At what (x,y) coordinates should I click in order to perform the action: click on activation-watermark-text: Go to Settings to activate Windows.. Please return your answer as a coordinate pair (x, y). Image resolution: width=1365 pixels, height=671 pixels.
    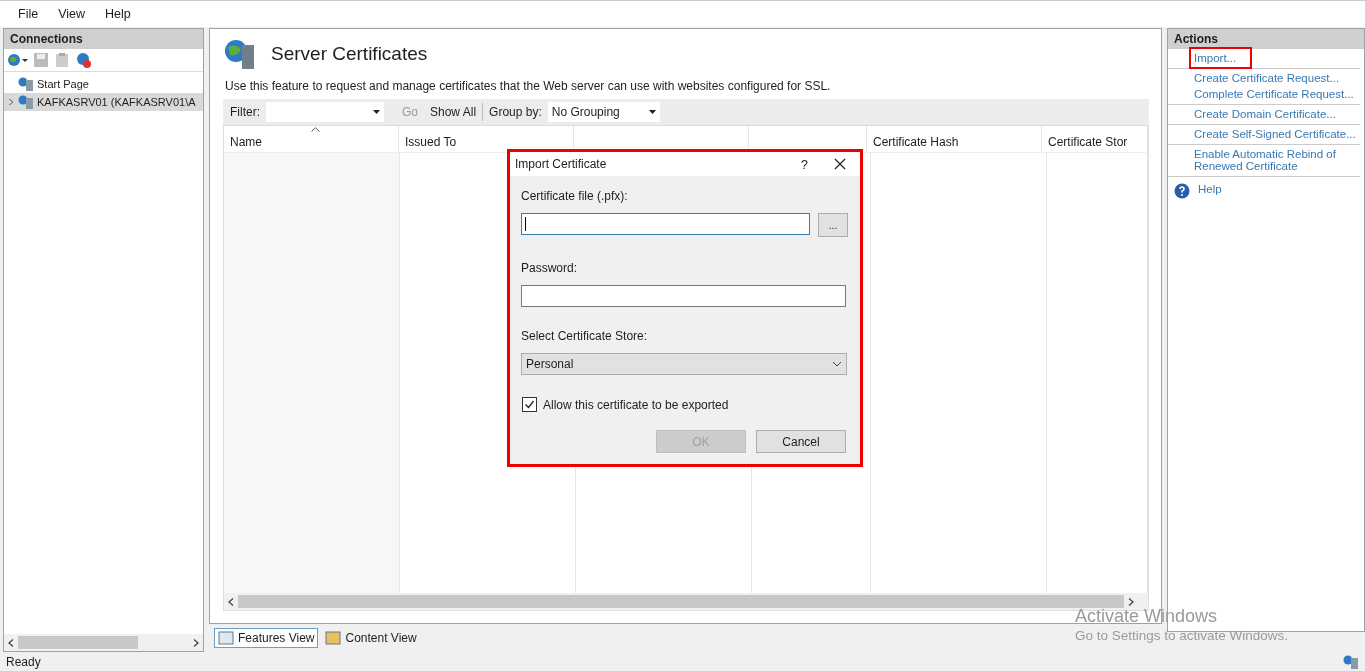
    Looking at the image, I should click on (1182, 635).